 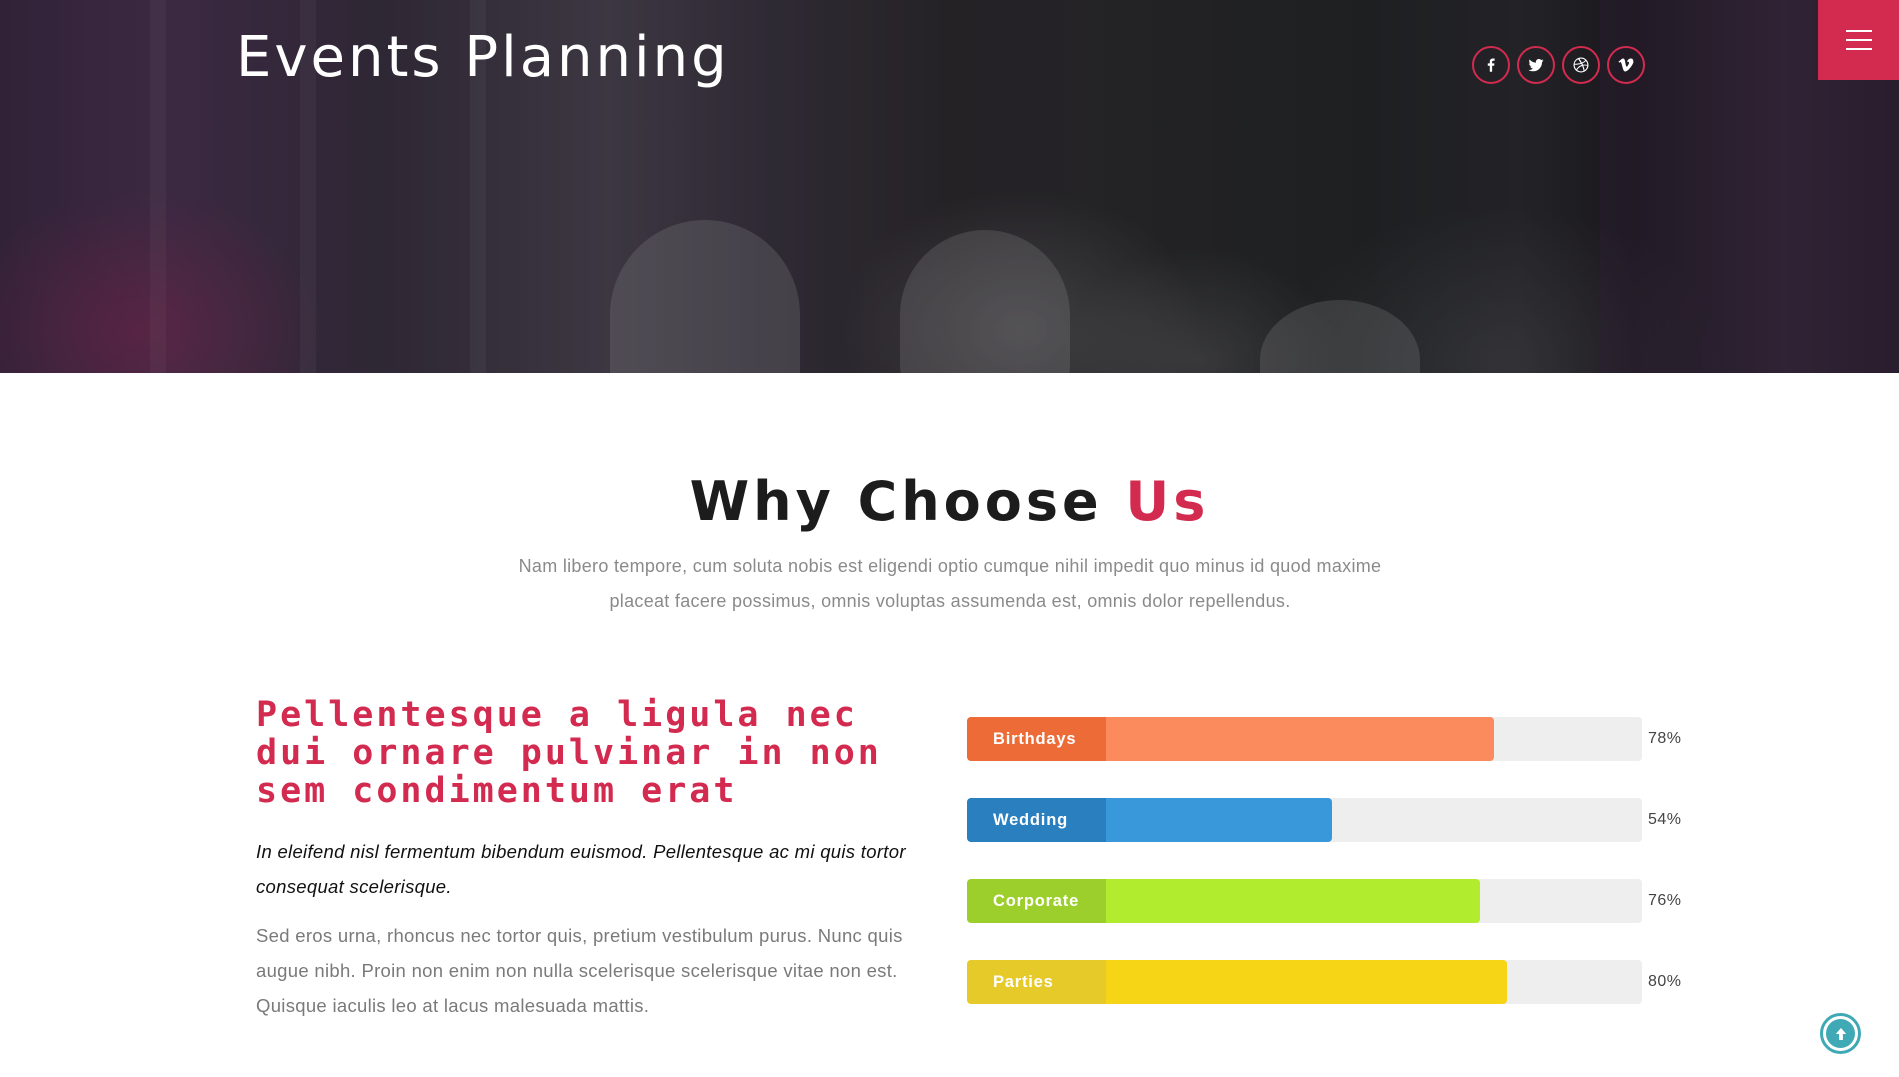 I want to click on menu-button, so click(x=1858, y=40).